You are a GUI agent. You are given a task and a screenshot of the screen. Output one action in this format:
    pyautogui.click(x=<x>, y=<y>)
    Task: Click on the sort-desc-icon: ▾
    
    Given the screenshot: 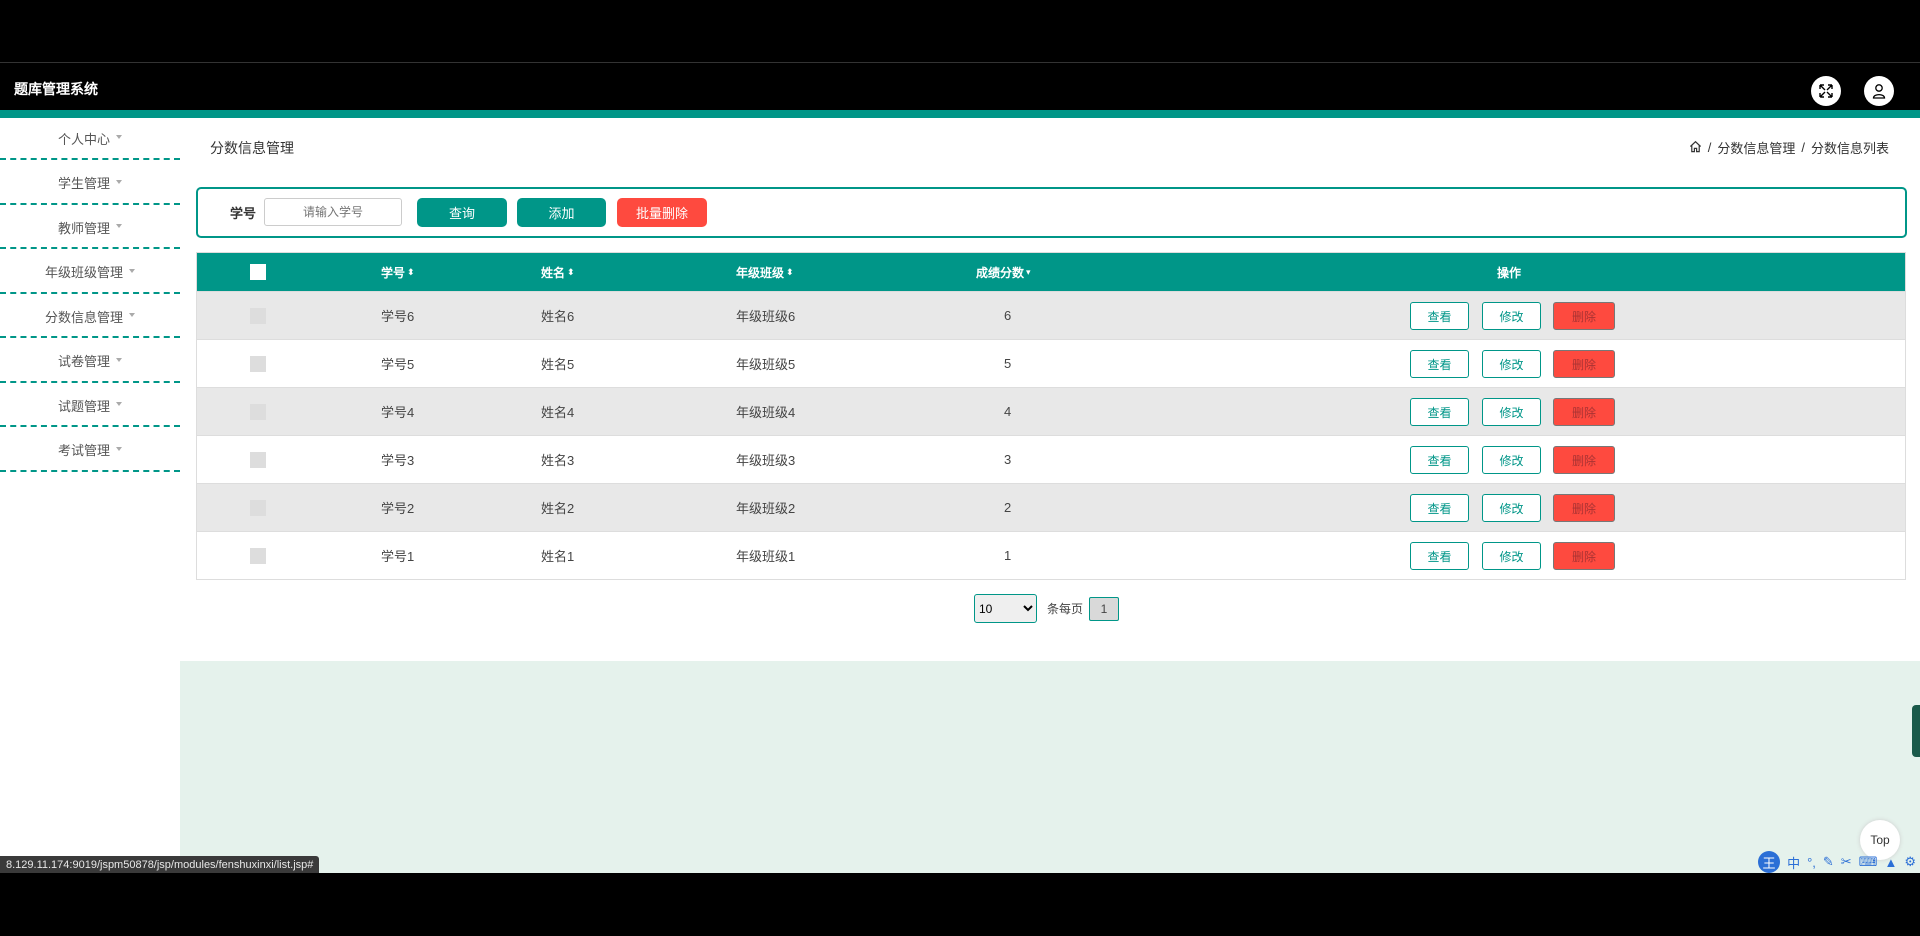 What is the action you would take?
    pyautogui.click(x=1028, y=271)
    